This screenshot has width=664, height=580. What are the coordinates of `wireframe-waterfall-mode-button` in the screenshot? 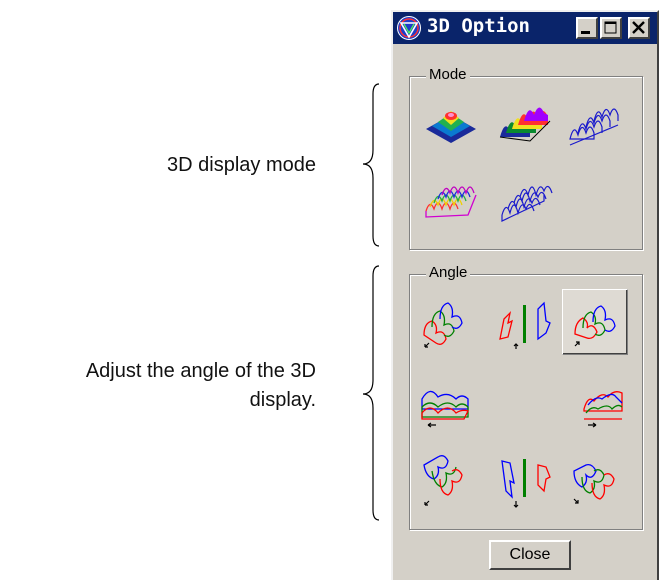 It's located at (595, 124).